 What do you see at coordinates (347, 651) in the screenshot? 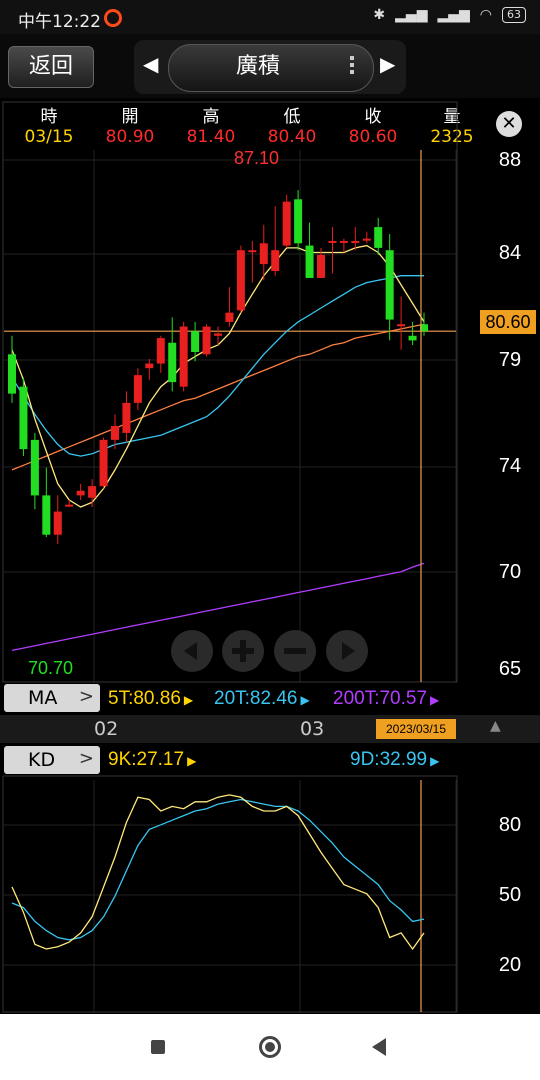
I see `scroll-right-button` at bounding box center [347, 651].